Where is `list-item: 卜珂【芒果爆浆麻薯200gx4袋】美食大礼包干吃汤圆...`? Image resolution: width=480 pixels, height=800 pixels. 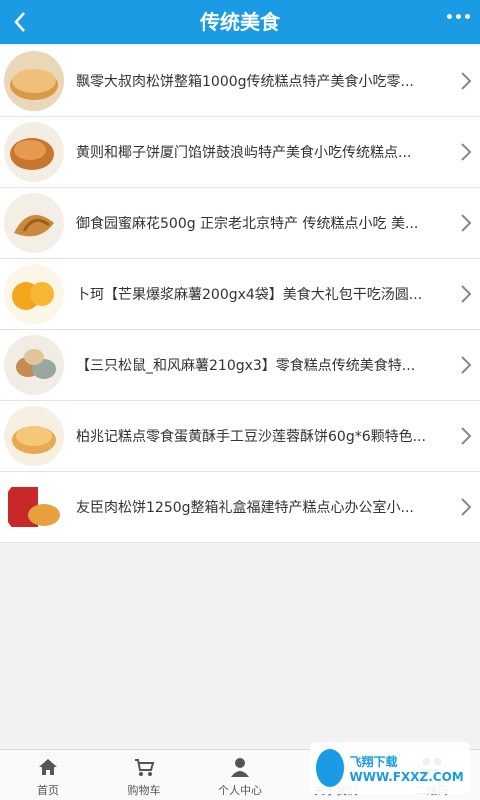 list-item: 卜珂【芒果爆浆麻薯200gx4袋】美食大礼包干吃汤圆... is located at coordinates (240, 294).